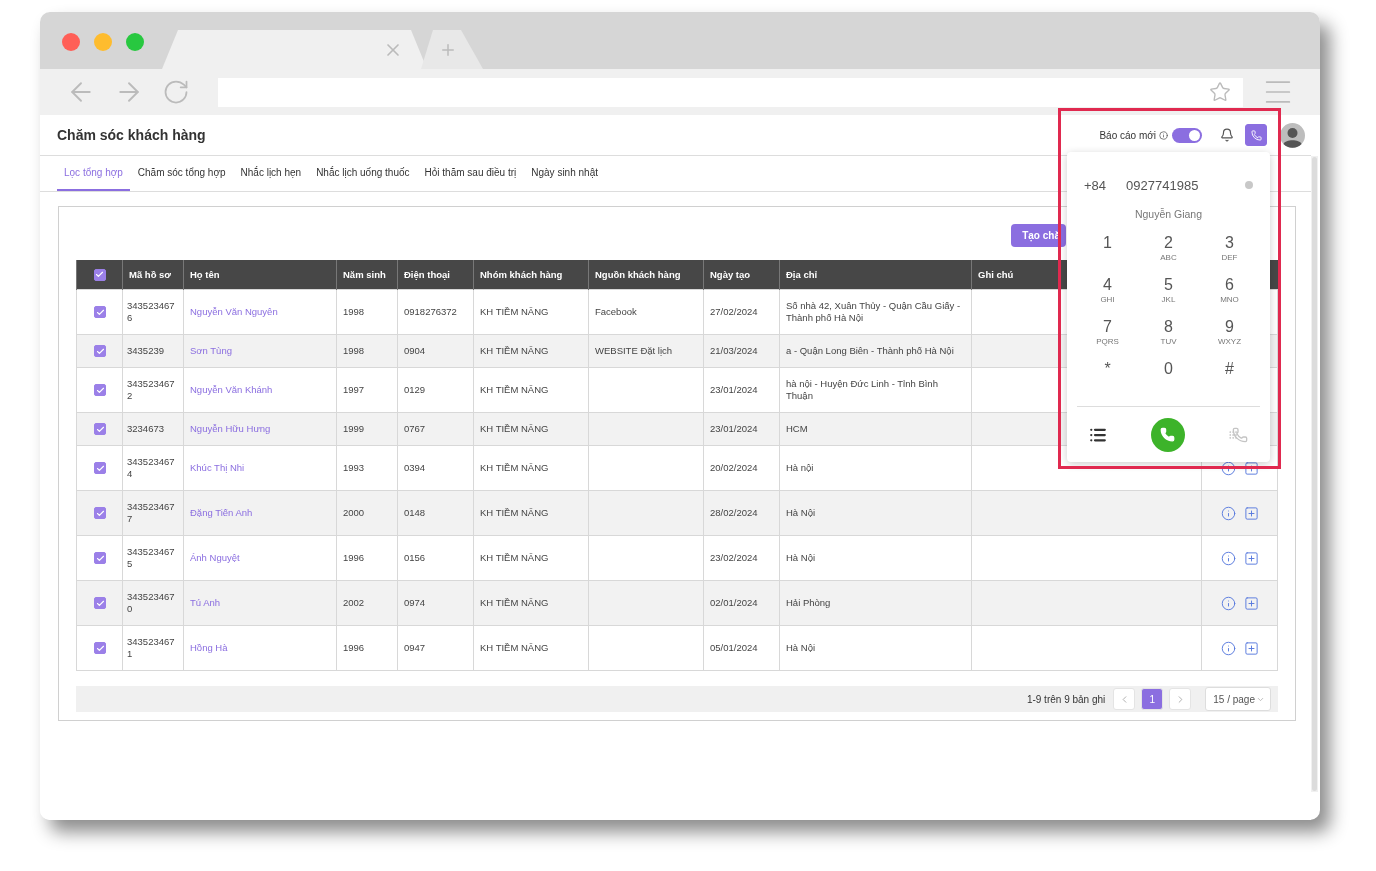  Describe the element at coordinates (435, 513) in the screenshot. I see `table-cell: 0148` at that location.